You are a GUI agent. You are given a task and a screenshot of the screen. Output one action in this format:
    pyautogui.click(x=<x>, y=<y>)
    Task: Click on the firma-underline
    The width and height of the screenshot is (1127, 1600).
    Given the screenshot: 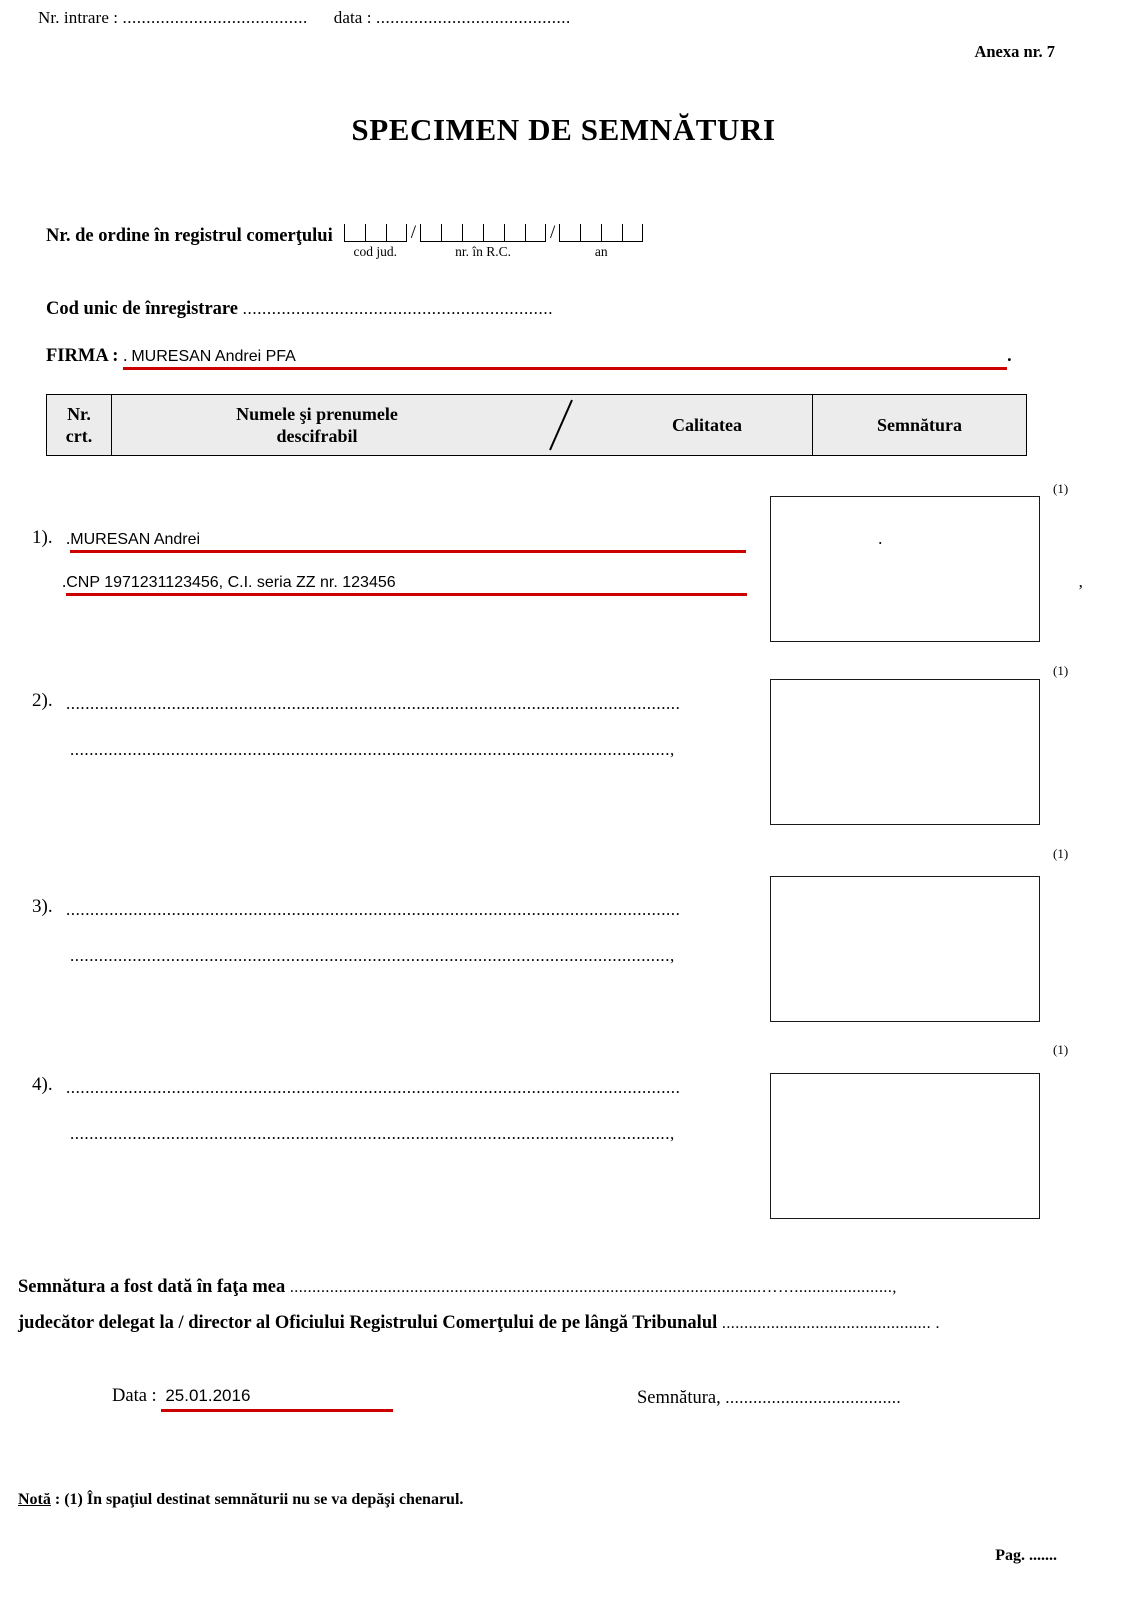 What is the action you would take?
    pyautogui.click(x=565, y=368)
    